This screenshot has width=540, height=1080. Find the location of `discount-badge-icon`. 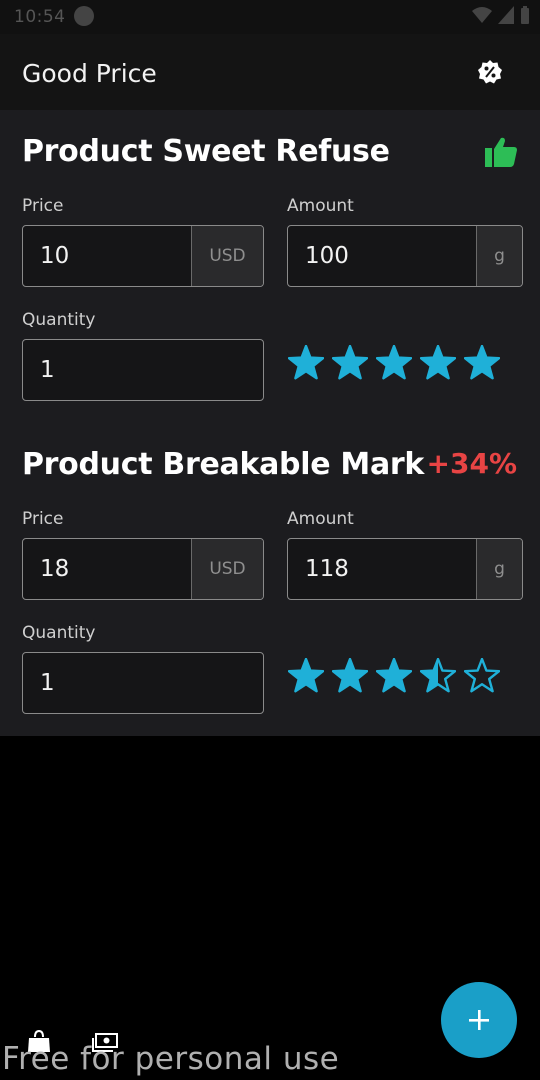

discount-badge-icon is located at coordinates (490, 72).